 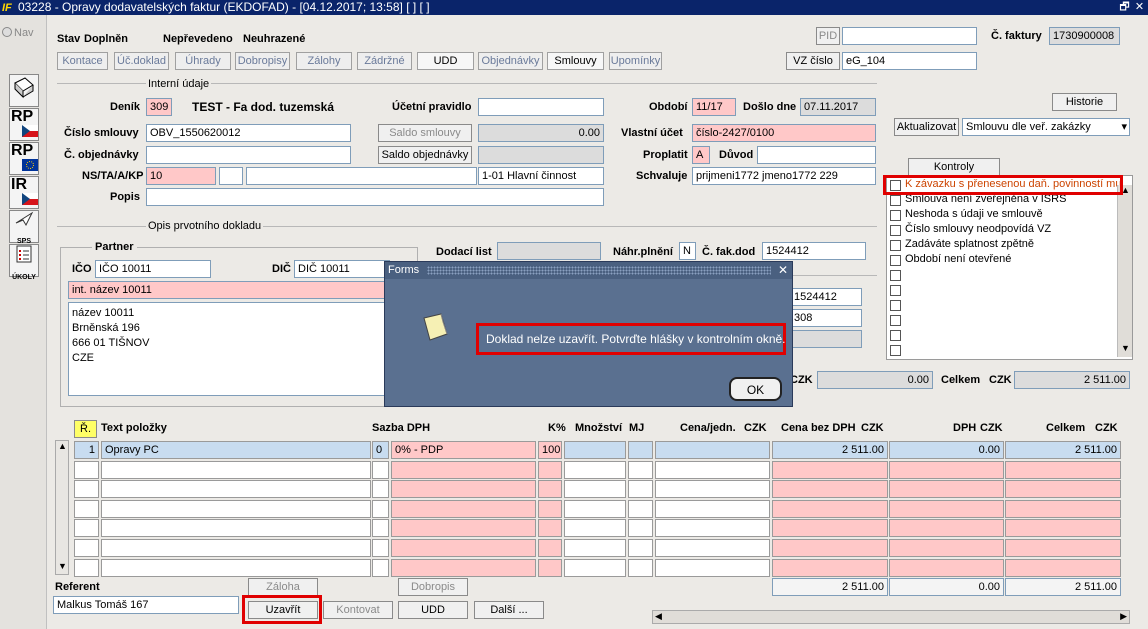 What do you see at coordinates (830, 450) in the screenshot?
I see `grid-cell-bez: 2 511.00` at bounding box center [830, 450].